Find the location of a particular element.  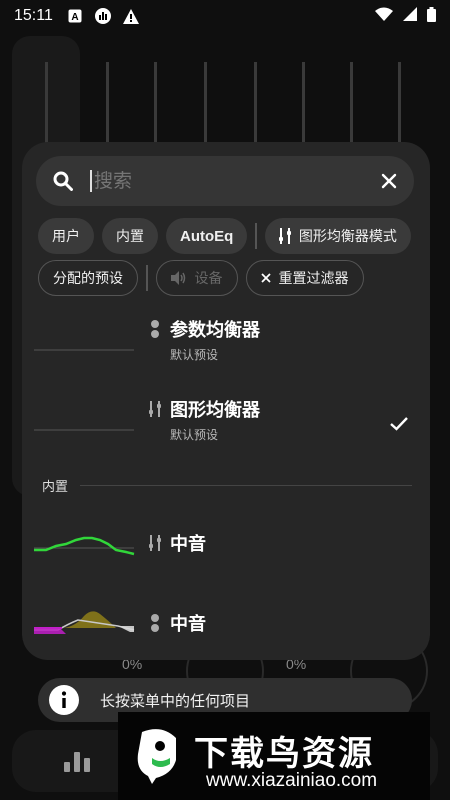

chip-graphic-eq-mode: 图形均衡器模式 is located at coordinates (337, 236).